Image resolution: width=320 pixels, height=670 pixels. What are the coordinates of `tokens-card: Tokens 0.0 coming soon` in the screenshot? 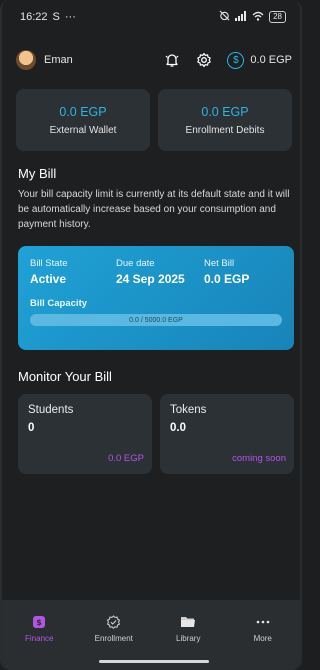 It's located at (227, 434).